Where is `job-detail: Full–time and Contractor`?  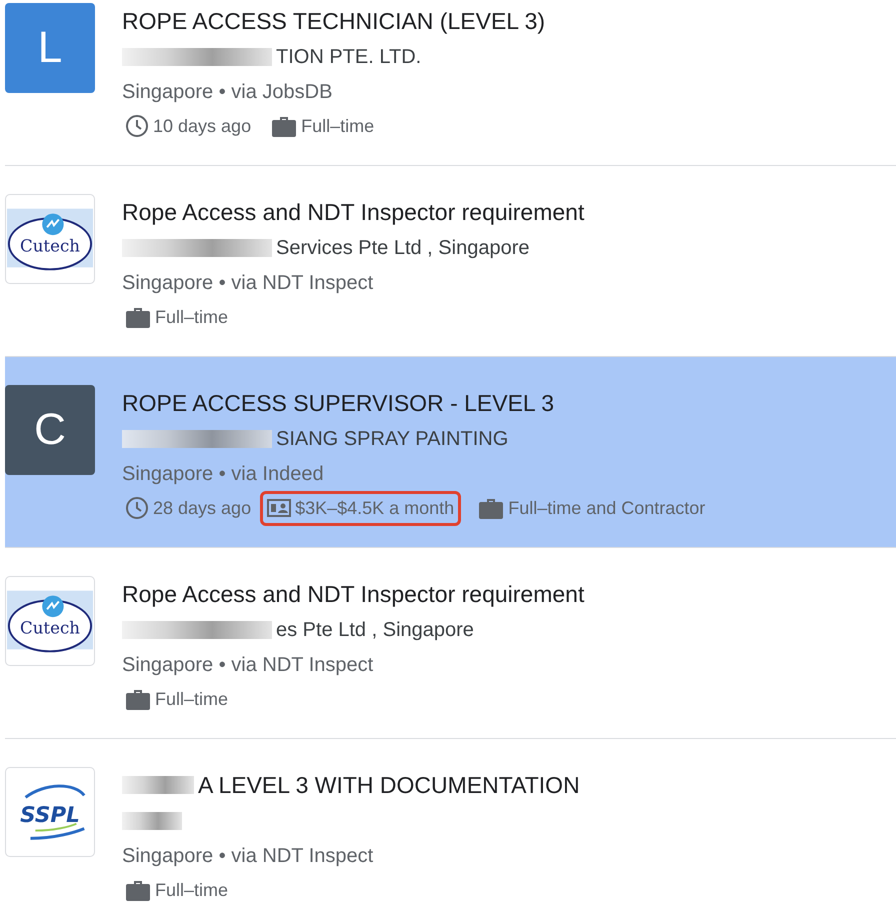 job-detail: Full–time and Contractor is located at coordinates (607, 508).